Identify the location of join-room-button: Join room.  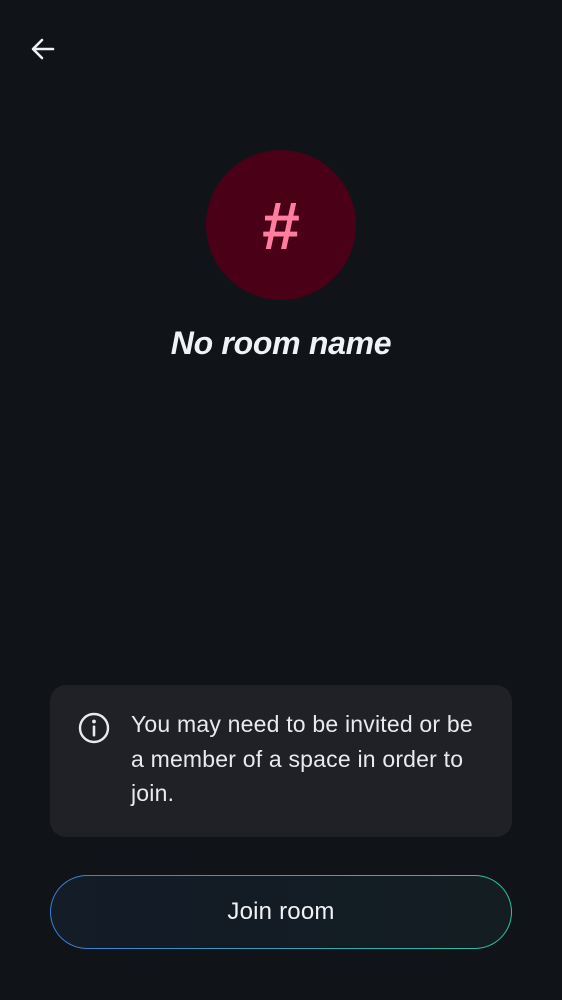
(281, 912).